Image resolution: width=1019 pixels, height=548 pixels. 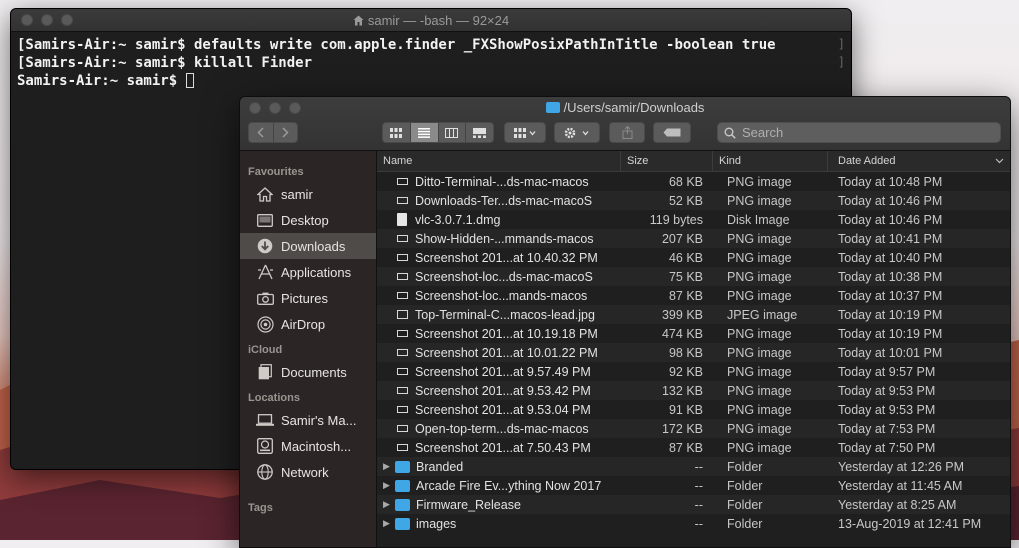 What do you see at coordinates (862, 132) in the screenshot?
I see `search-input` at bounding box center [862, 132].